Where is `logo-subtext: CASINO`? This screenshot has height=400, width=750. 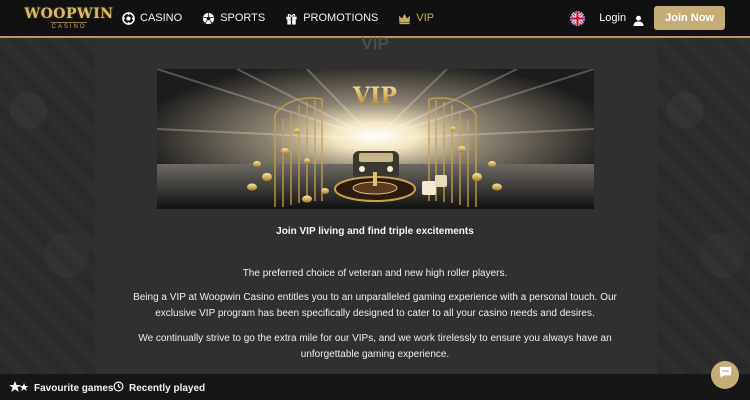 logo-subtext: CASINO is located at coordinates (69, 26).